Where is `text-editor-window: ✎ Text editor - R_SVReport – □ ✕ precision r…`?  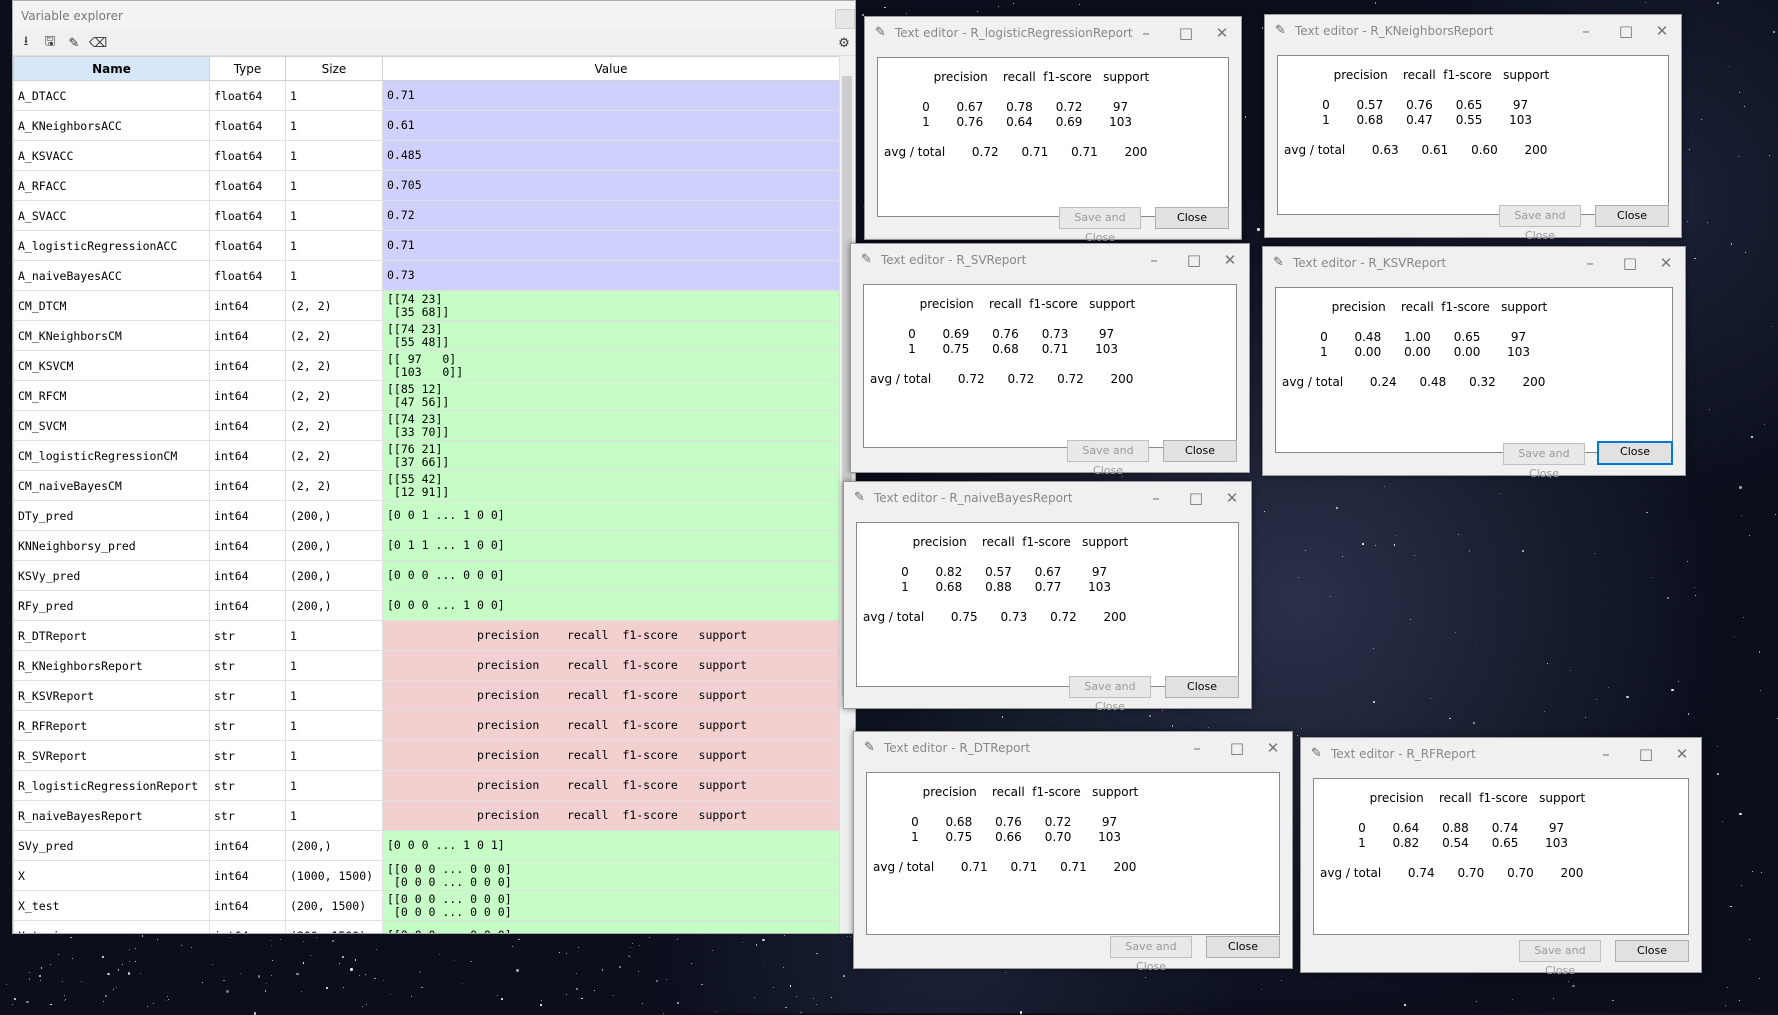
text-editor-window: ✎ Text editor - R_SVReport – □ ✕ precision r… is located at coordinates (1050, 360).